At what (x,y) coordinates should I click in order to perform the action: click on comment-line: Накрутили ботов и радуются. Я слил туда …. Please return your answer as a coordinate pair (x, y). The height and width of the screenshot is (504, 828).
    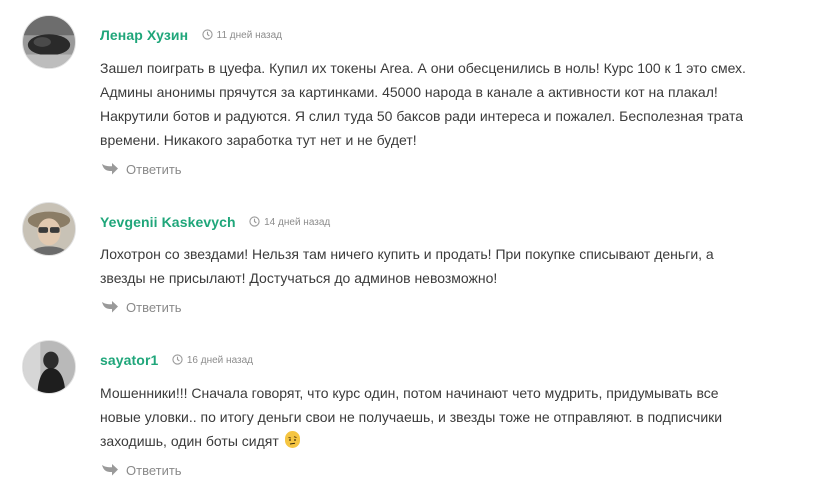
    Looking at the image, I should click on (421, 116).